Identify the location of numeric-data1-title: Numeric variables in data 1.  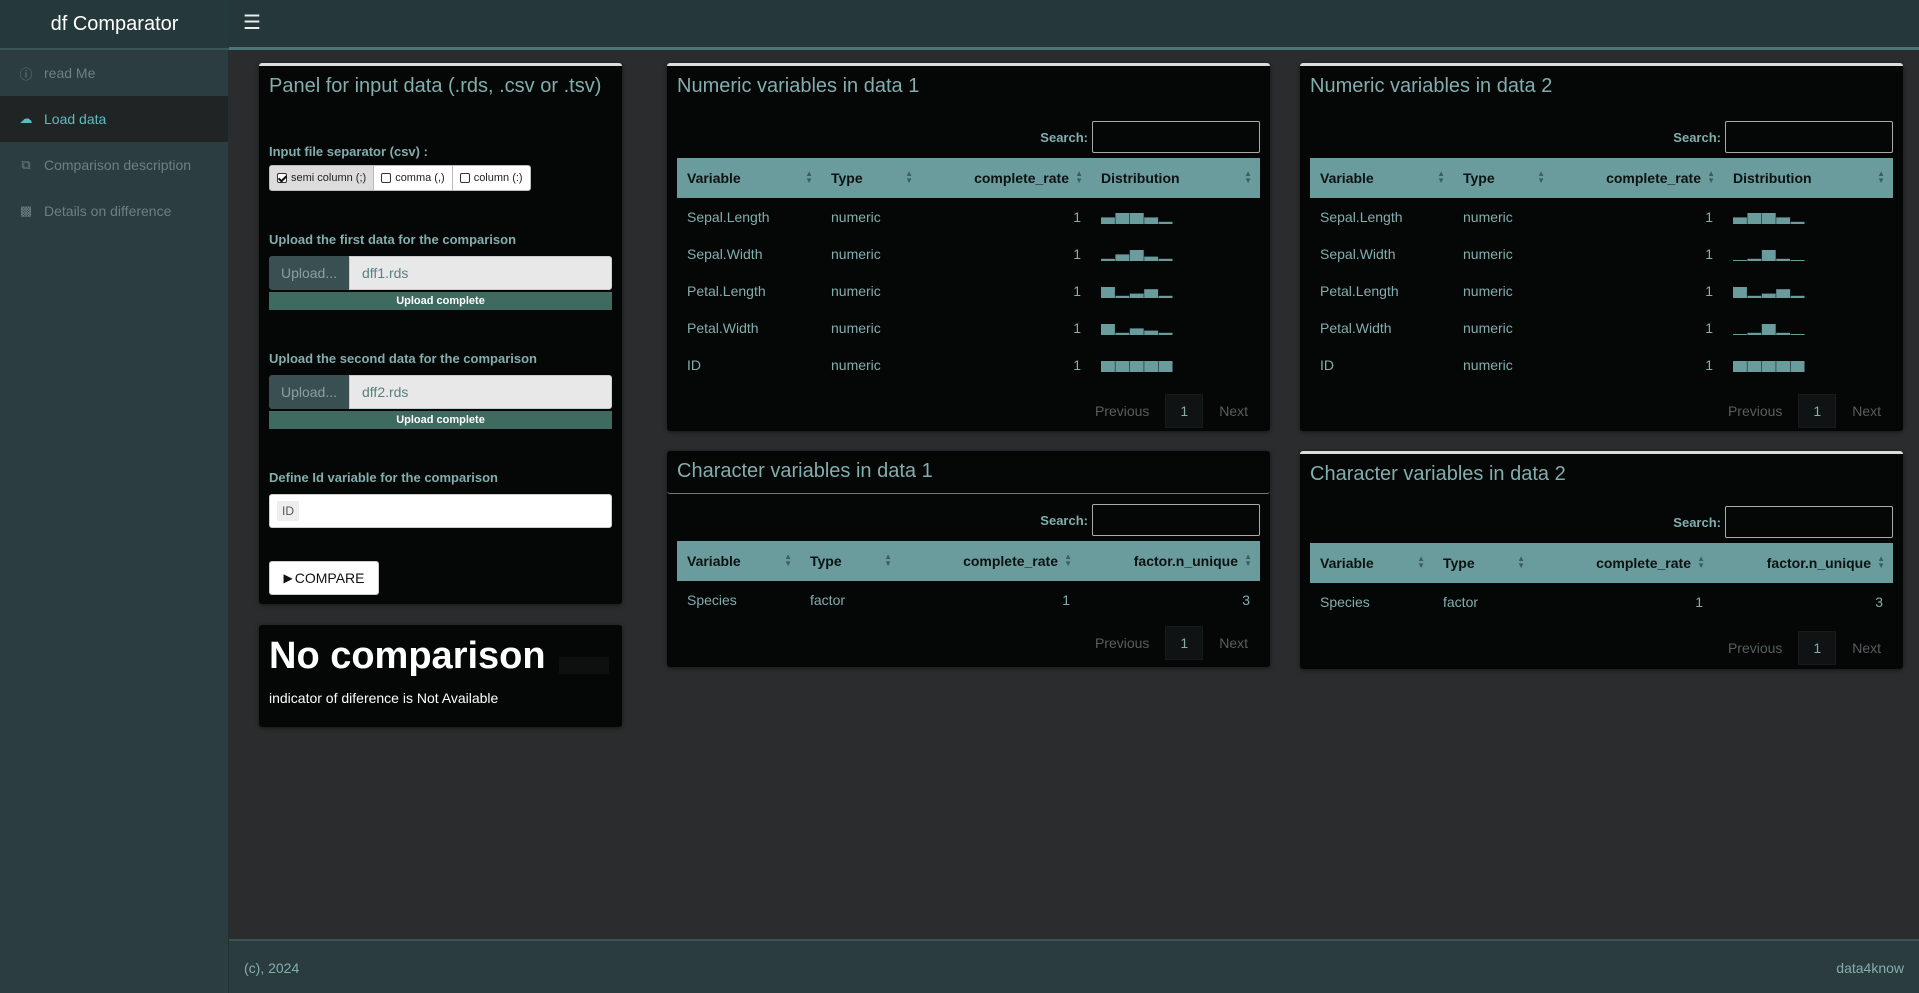
(798, 86).